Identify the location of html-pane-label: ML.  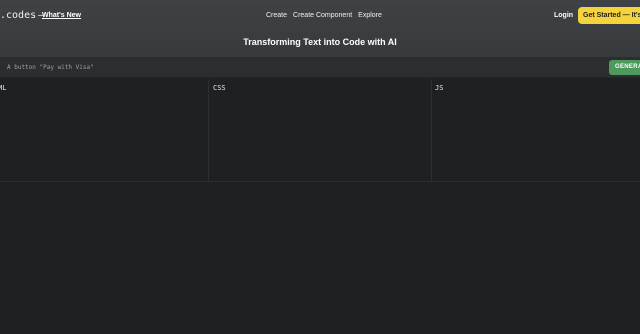
(3, 88).